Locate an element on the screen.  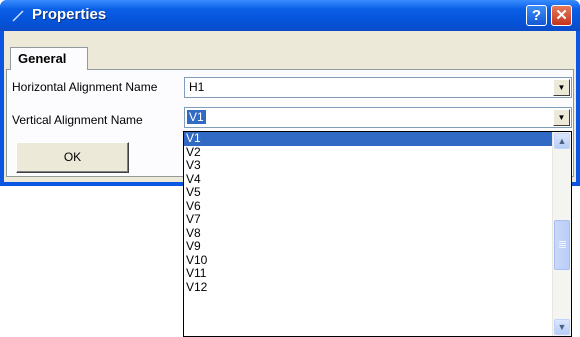
vertical-alignment-label: Vertical Alignment Name is located at coordinates (77, 120).